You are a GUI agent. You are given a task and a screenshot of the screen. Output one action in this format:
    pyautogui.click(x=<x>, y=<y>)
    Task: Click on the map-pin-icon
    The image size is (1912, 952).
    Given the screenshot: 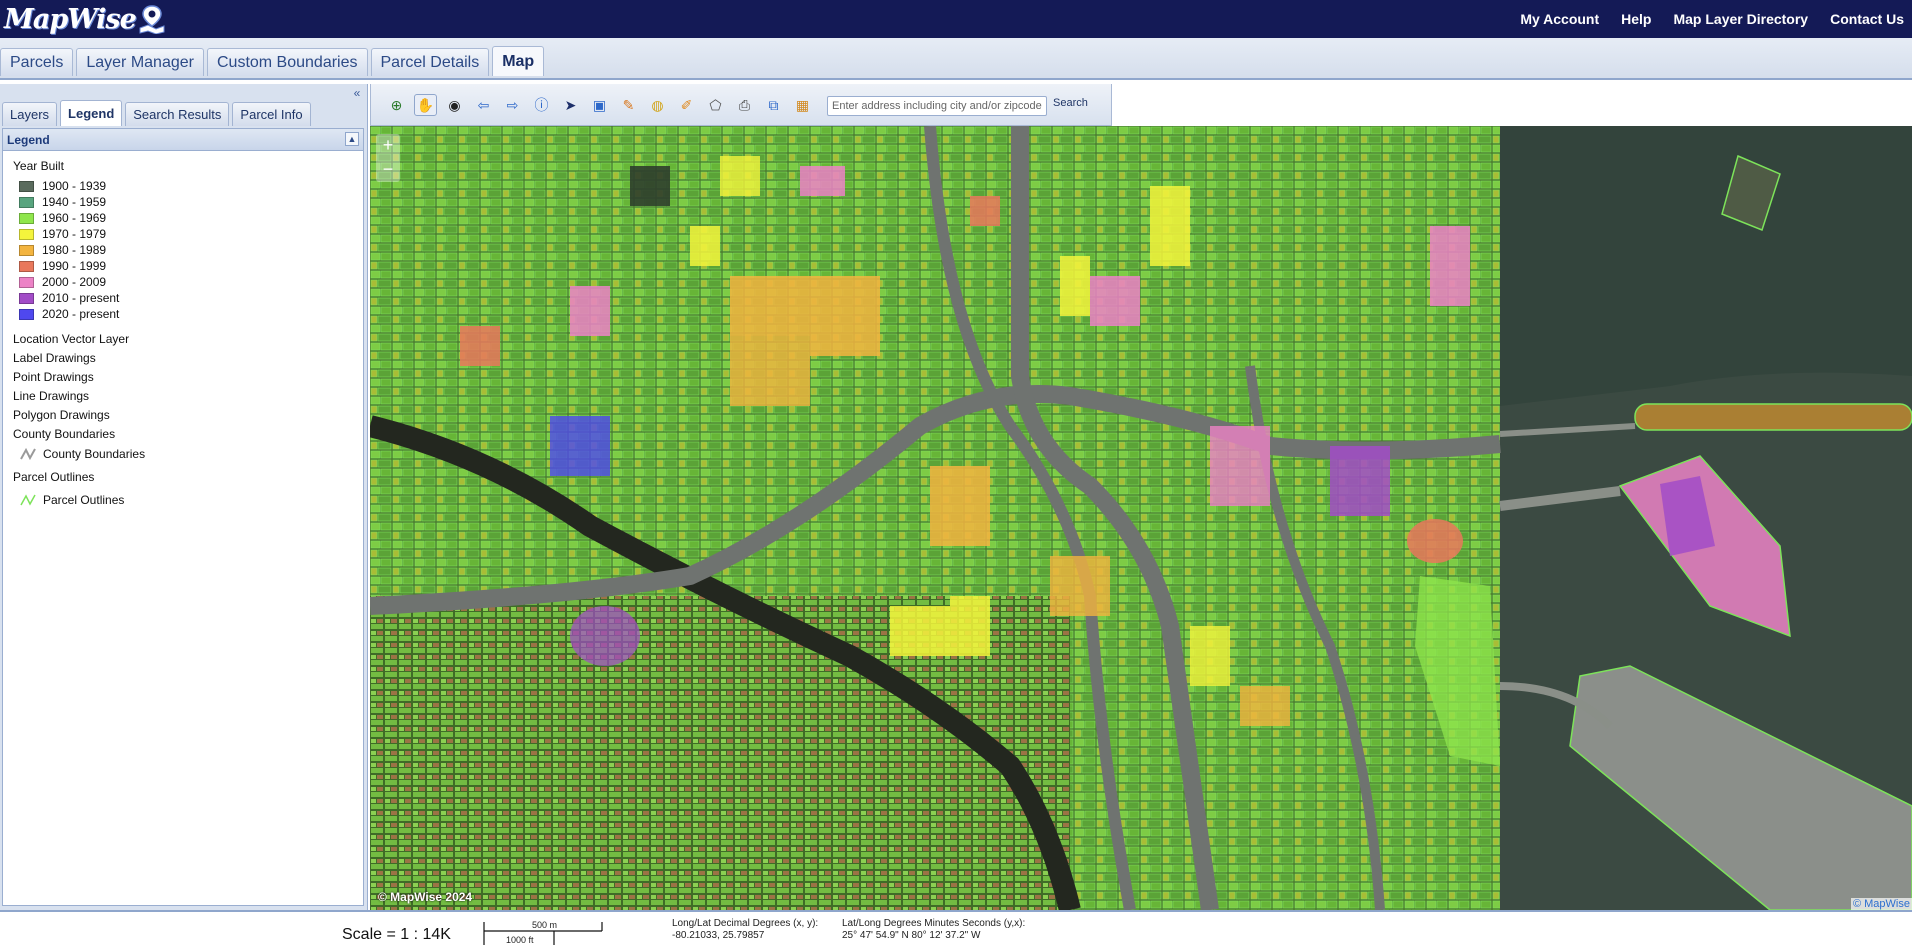 What is the action you would take?
    pyautogui.click(x=152, y=19)
    